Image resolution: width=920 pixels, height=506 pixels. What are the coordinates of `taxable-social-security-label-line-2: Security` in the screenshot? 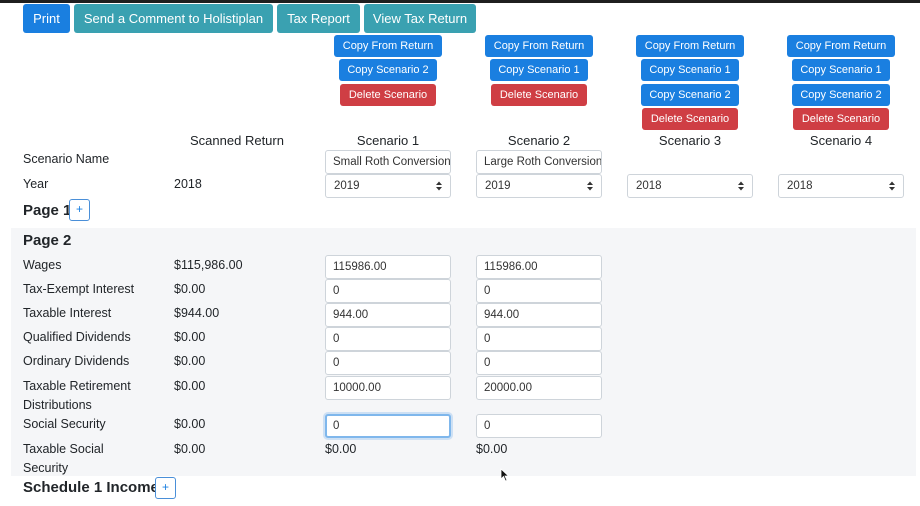 It's located at (46, 468).